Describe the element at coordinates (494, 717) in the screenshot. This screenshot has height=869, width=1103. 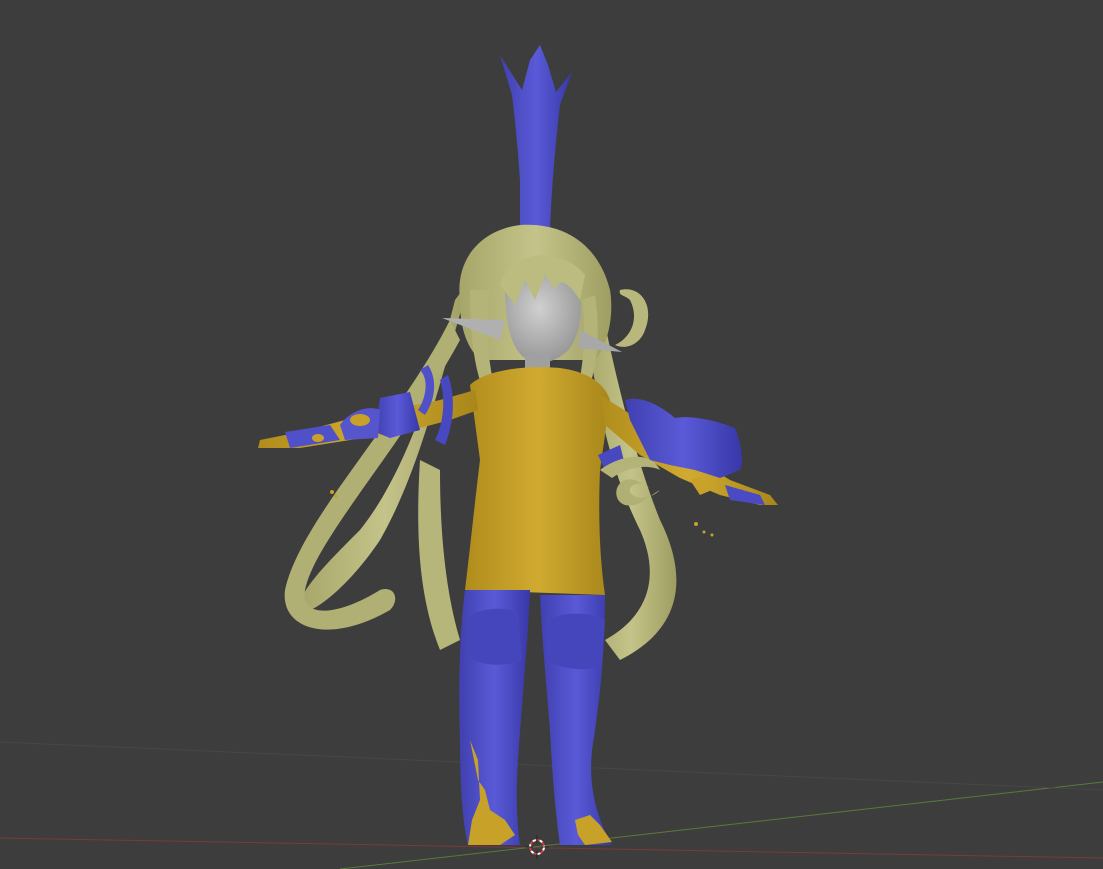
I see `left-boot` at that location.